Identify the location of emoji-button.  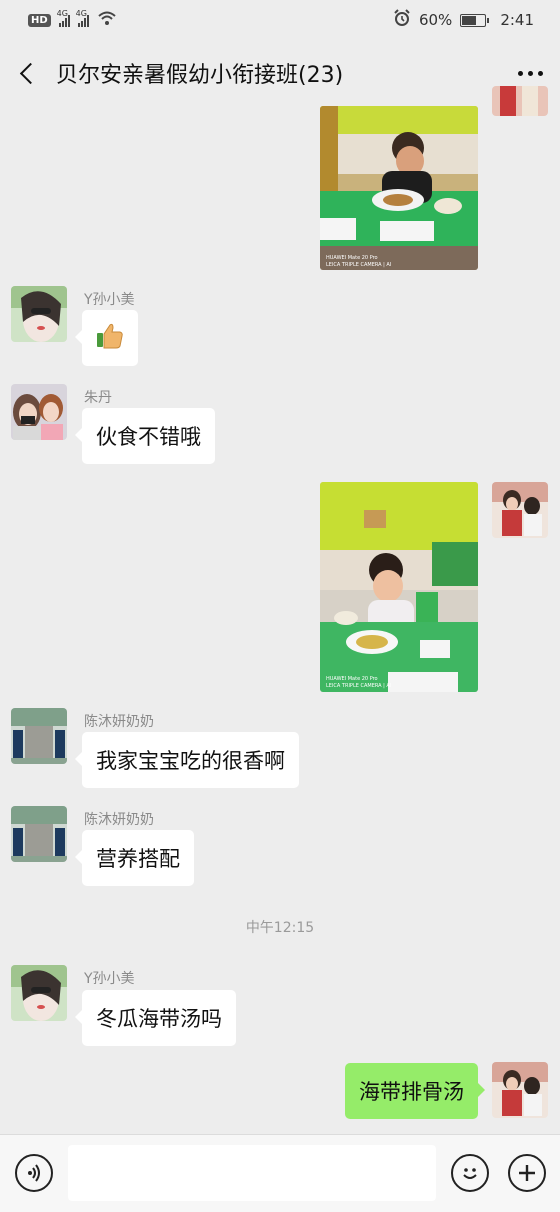
(470, 1173).